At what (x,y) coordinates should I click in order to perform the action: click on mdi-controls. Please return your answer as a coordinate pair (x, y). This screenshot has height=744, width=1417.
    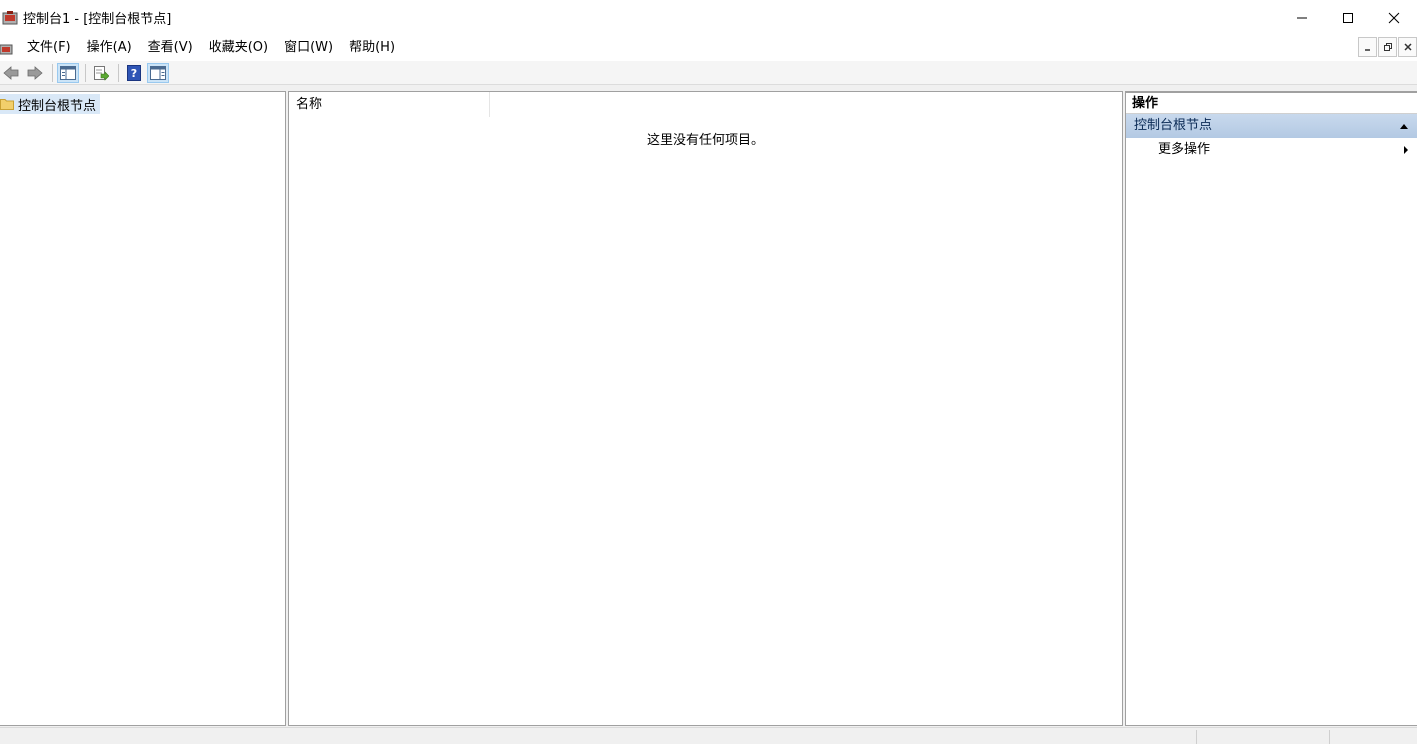
    Looking at the image, I should click on (1387, 47).